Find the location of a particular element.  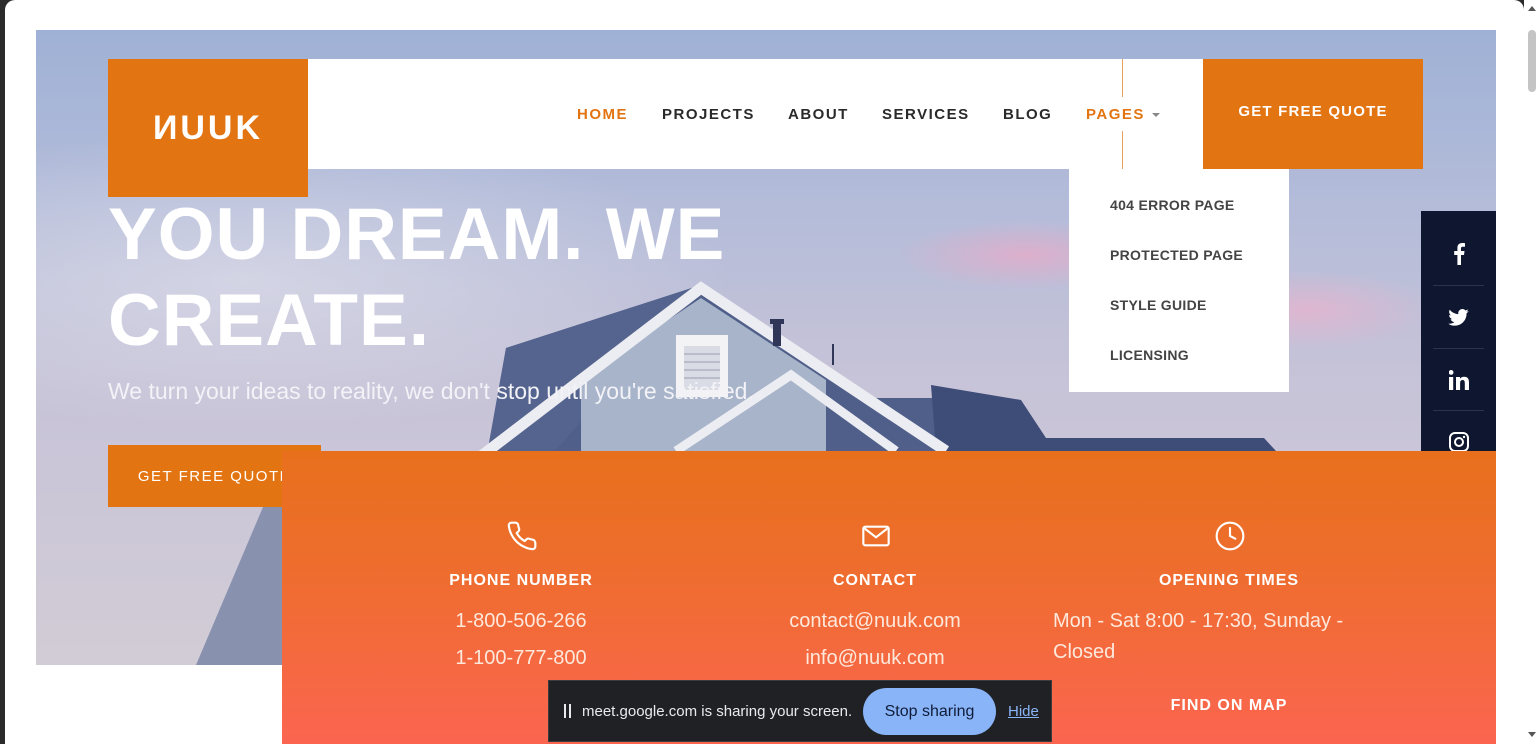

nav-pages: PAGES is located at coordinates (1123, 114).